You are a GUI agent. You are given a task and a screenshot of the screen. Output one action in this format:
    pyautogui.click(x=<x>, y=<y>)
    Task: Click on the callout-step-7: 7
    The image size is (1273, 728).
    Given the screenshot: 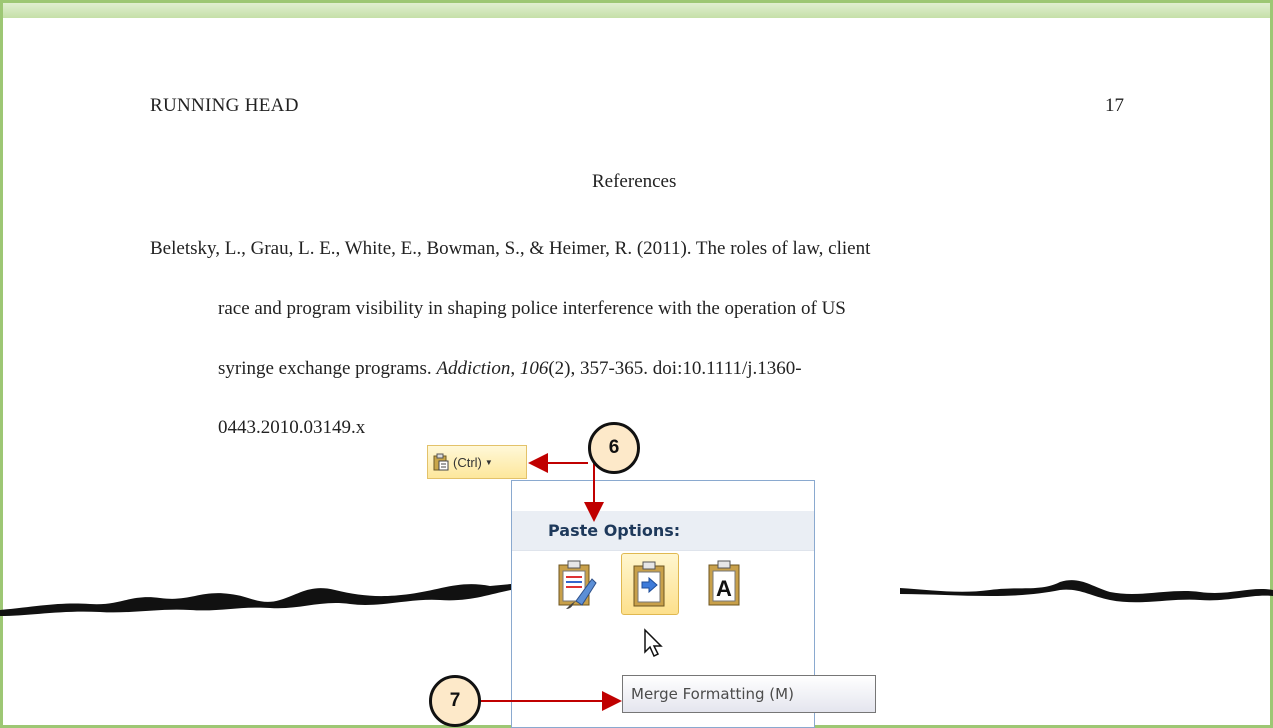 What is the action you would take?
    pyautogui.click(x=455, y=701)
    